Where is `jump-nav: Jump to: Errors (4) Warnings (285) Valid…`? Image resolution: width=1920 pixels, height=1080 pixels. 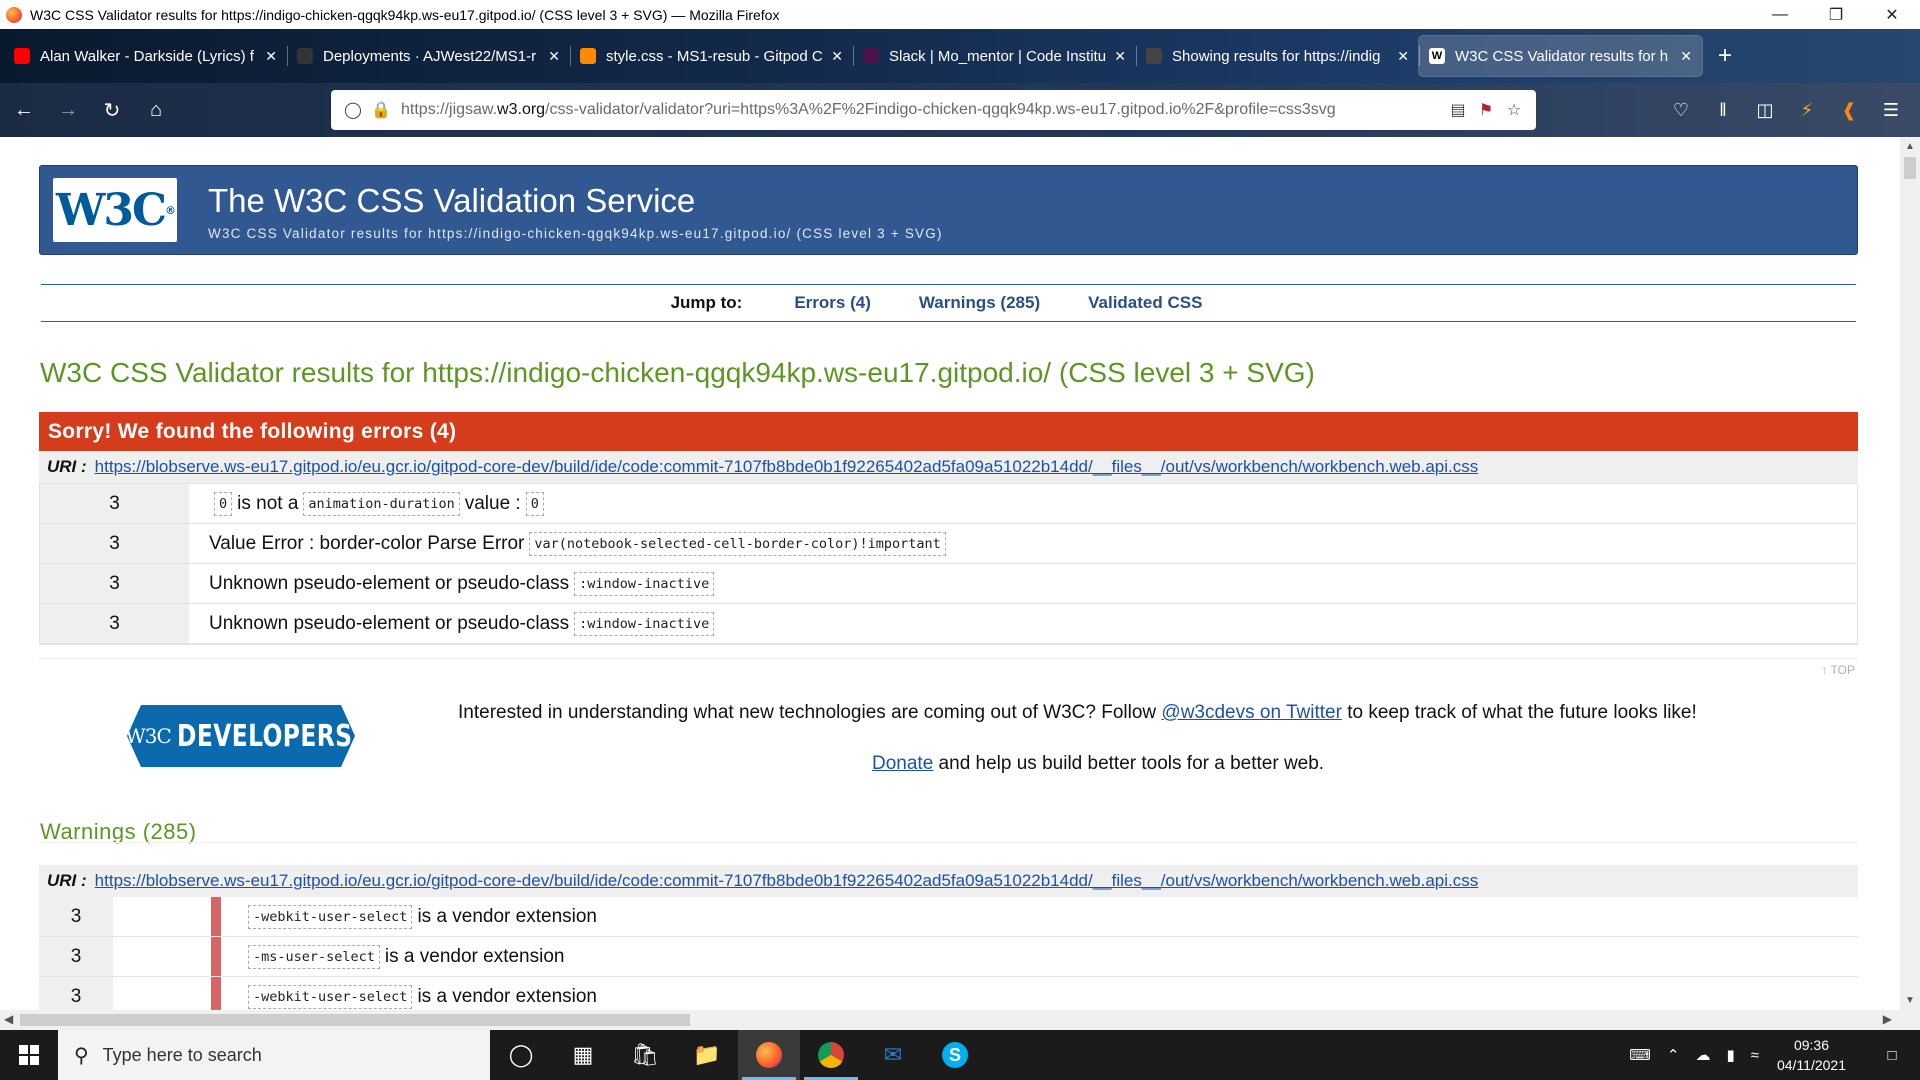 jump-nav: Jump to: Errors (4) Warnings (285) Valid… is located at coordinates (948, 303).